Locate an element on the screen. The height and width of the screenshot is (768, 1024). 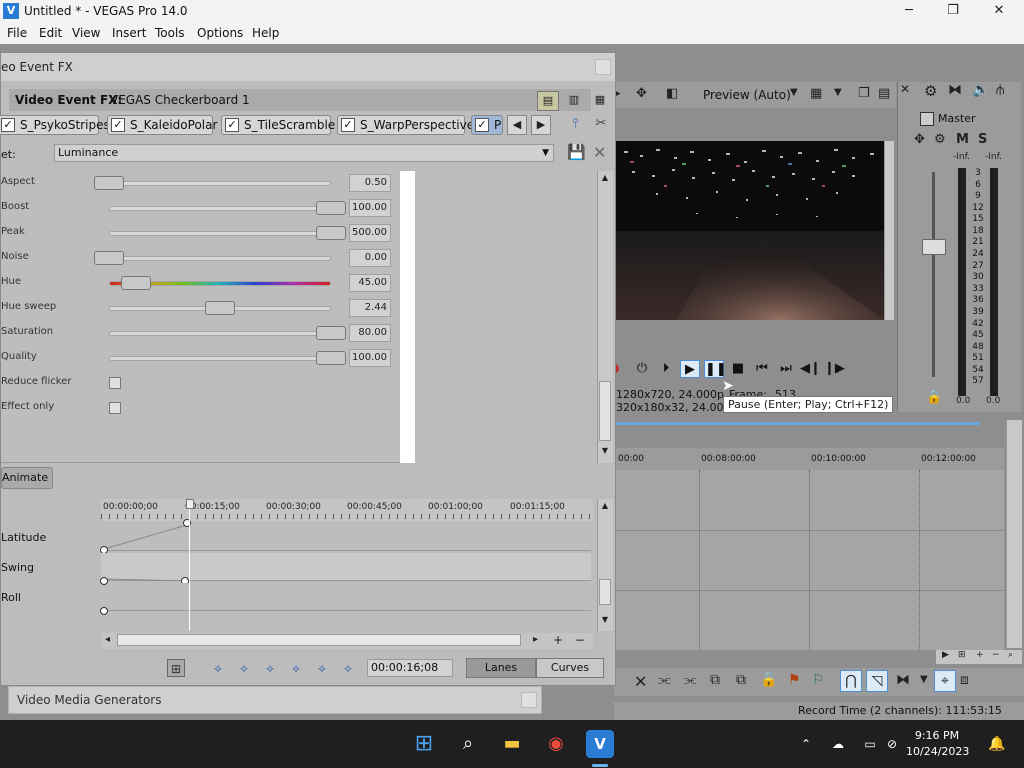
split-icon: ⫘ is located at coordinates (690, 680).